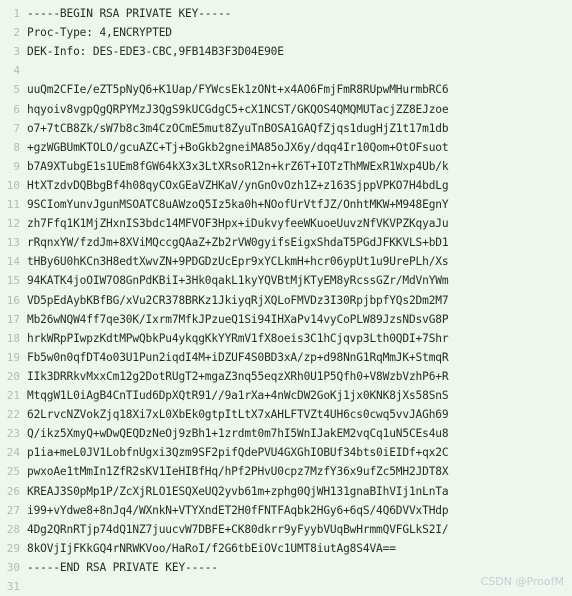  Describe the element at coordinates (99, 33) in the screenshot. I see `line-text: Proc-Type: 4,ENCRYPTED` at that location.